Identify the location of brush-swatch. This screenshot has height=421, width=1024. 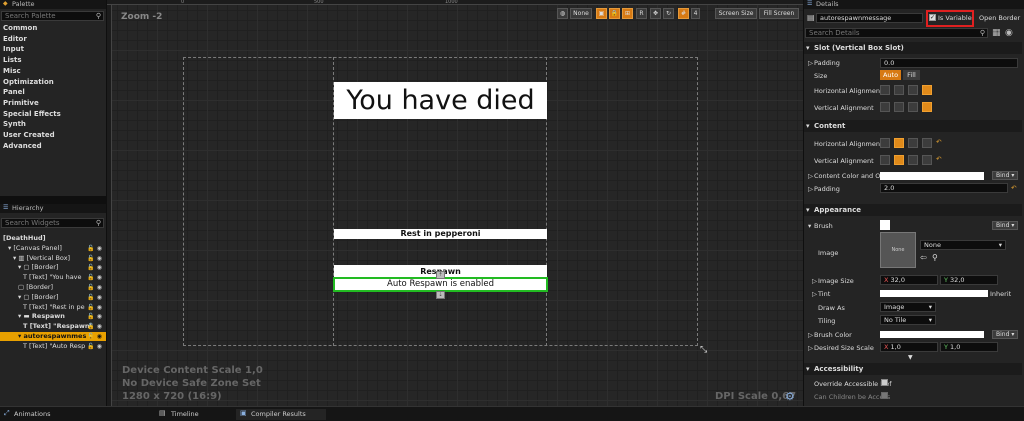
(885, 225).